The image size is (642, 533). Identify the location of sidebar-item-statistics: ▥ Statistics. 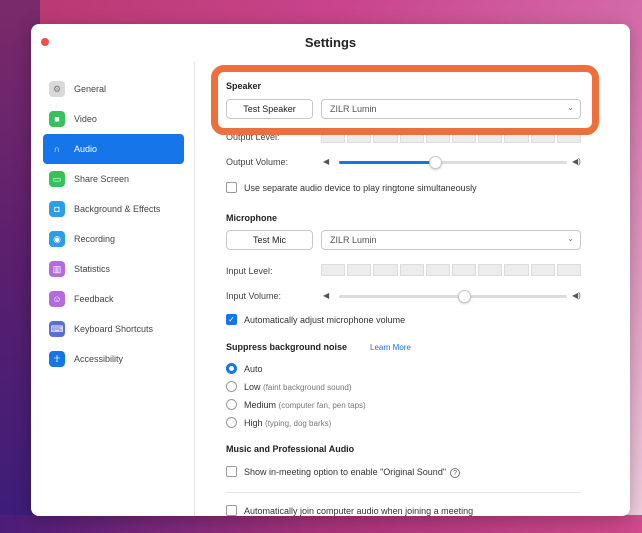
(113, 269).